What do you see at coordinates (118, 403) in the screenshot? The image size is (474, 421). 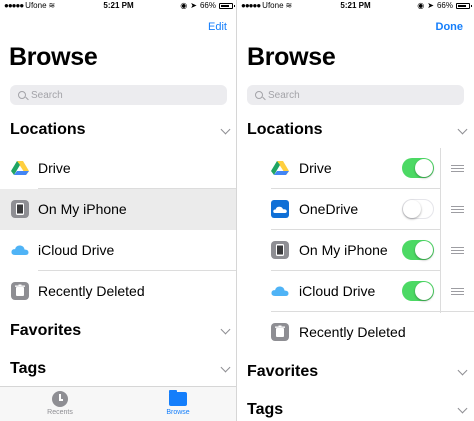 I see `tab-bar: Recents Browse` at bounding box center [118, 403].